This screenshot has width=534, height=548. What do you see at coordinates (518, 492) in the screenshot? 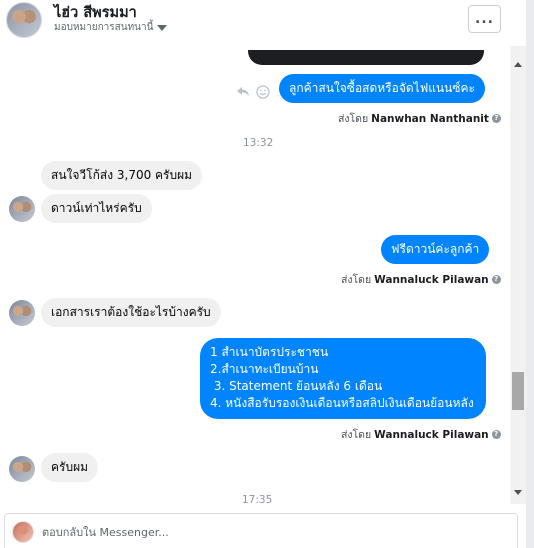
I see `scroll-down-arrow` at bounding box center [518, 492].